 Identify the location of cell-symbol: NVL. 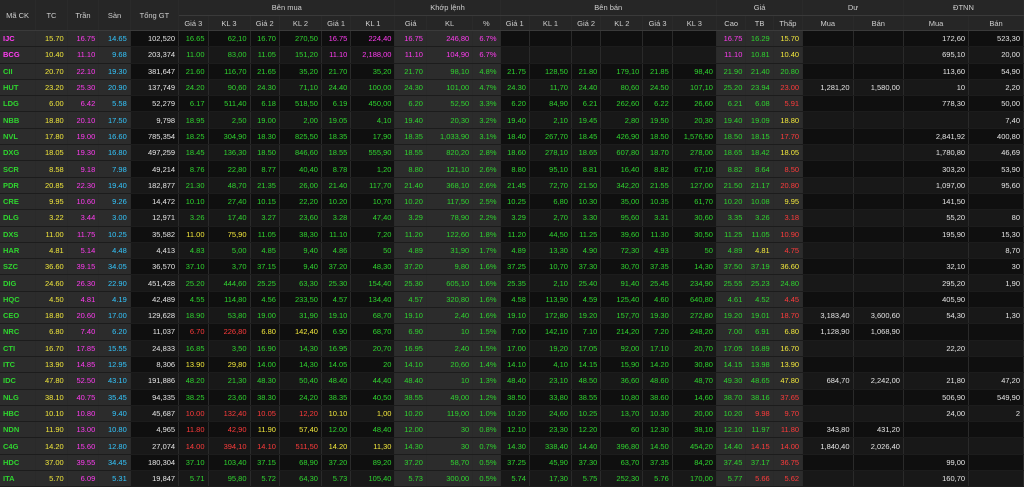
(18, 137).